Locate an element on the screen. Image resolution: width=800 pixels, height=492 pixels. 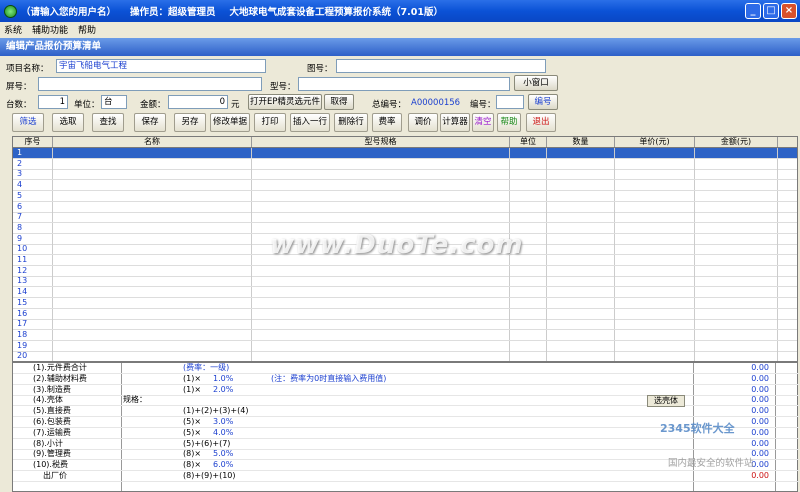
toolbar-saveas-button: 另存 is located at coordinates (190, 122).